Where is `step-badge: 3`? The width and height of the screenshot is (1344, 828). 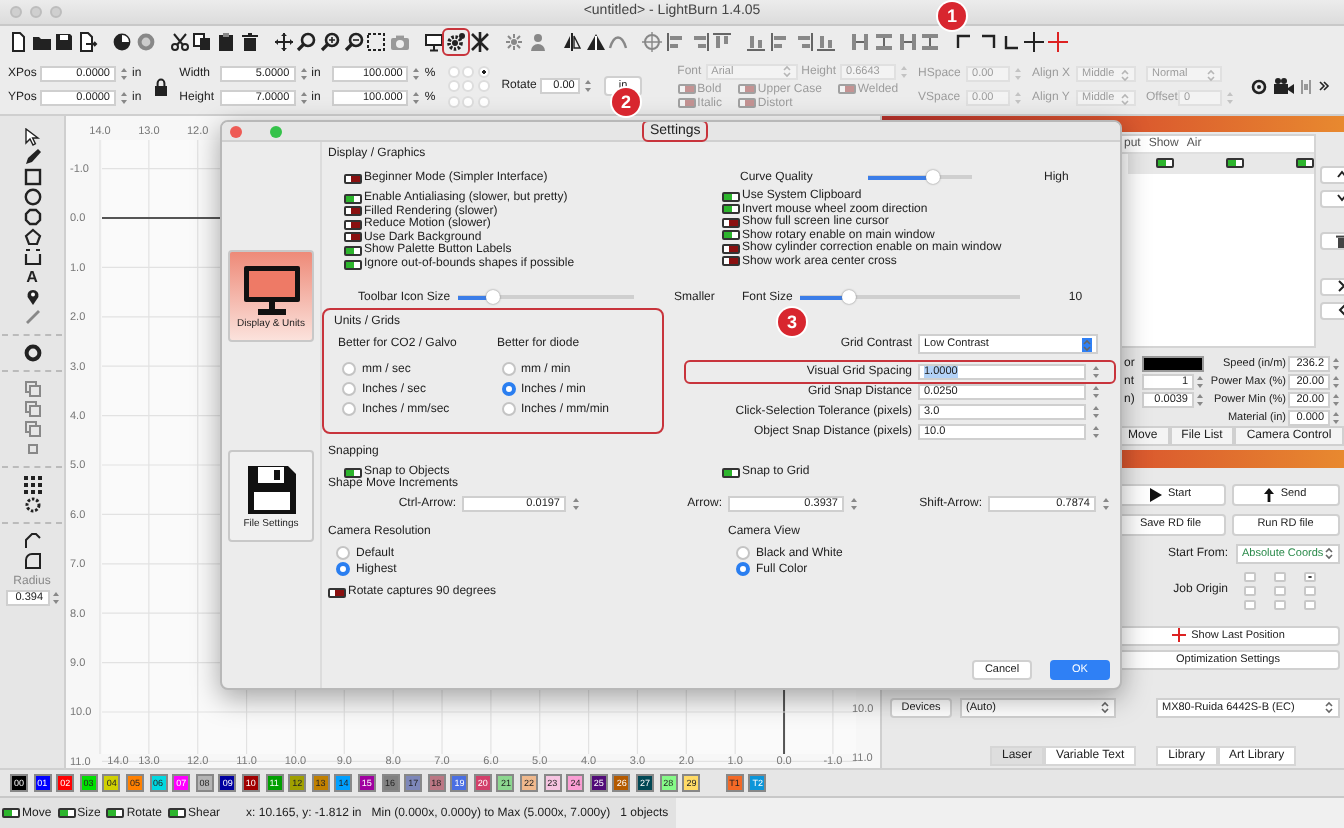
step-badge: 3 is located at coordinates (792, 322).